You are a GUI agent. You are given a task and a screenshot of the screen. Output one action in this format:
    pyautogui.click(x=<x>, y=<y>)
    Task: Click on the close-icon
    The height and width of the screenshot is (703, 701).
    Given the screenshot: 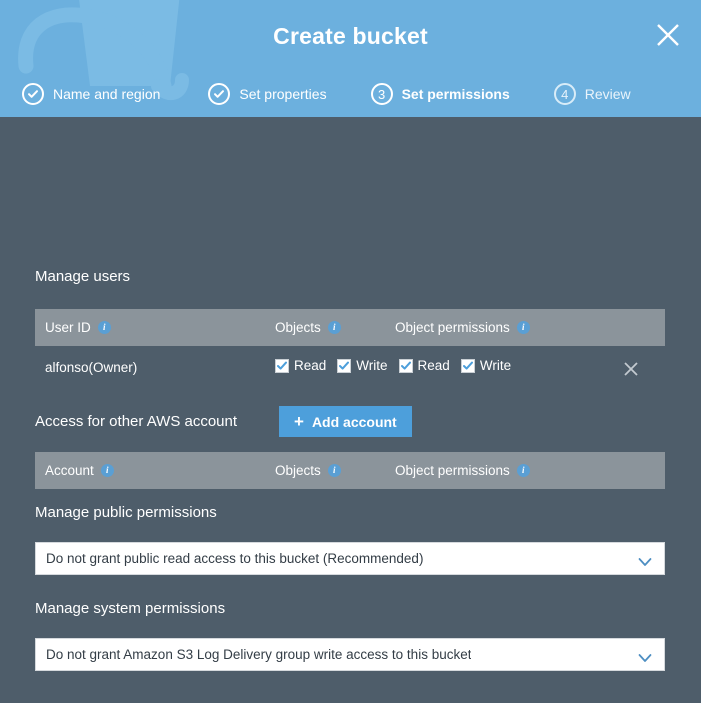 What is the action you would take?
    pyautogui.click(x=668, y=35)
    